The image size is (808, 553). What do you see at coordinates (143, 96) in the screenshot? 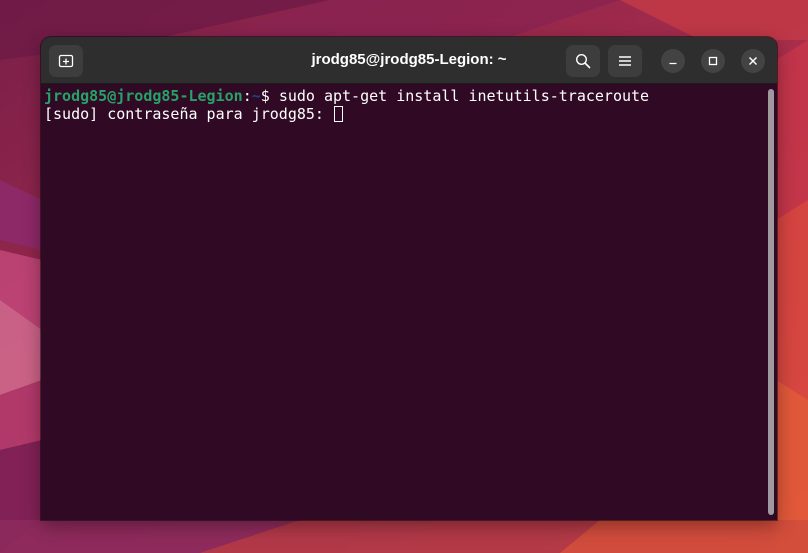
I see `prompt-user-host: jrodg85@jrodg85-Legion` at bounding box center [143, 96].